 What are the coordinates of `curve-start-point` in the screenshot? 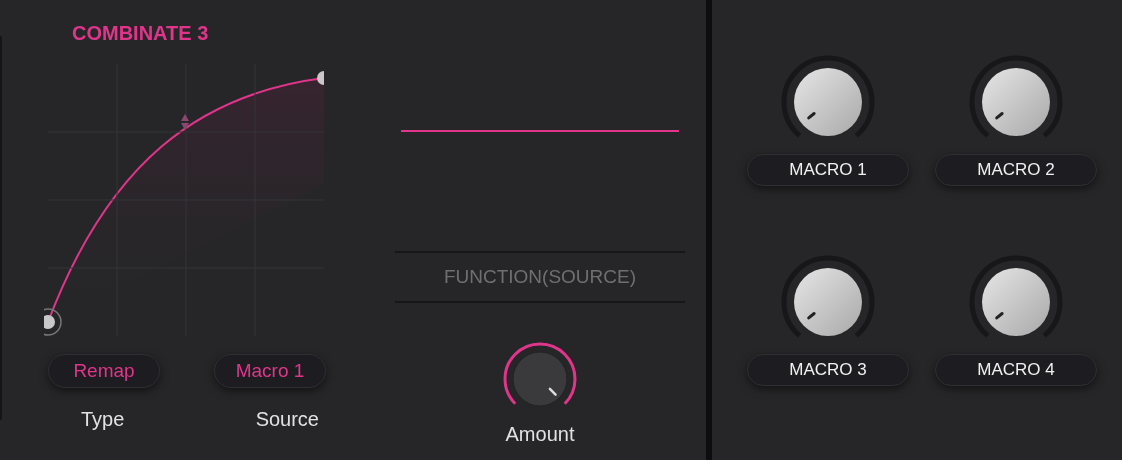 It's located at (53, 322).